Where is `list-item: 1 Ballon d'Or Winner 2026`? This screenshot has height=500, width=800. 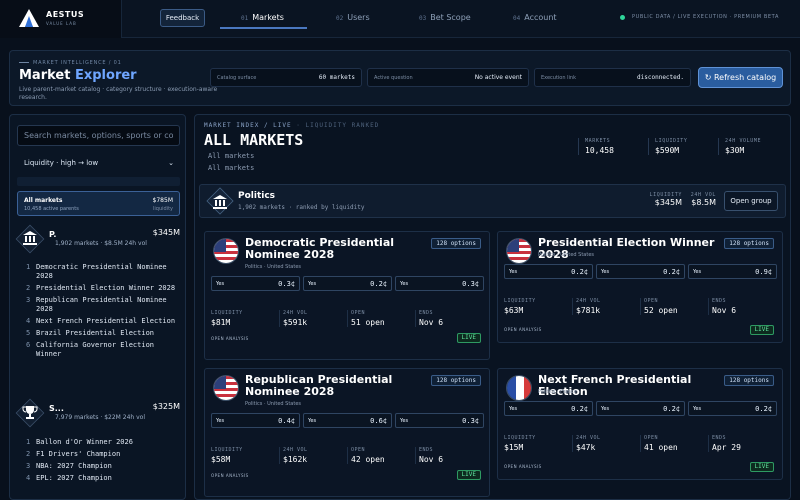 list-item: 1 Ballon d'Or Winner 2026 is located at coordinates (101, 442).